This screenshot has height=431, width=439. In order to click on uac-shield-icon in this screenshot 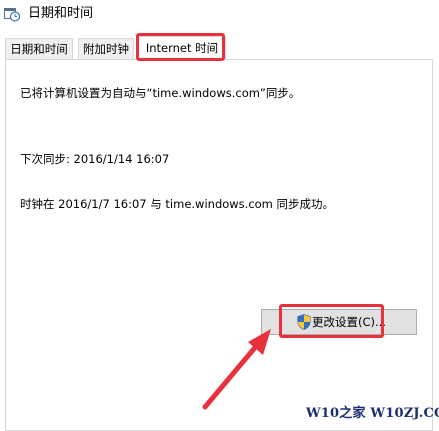, I will do `click(304, 322)`.